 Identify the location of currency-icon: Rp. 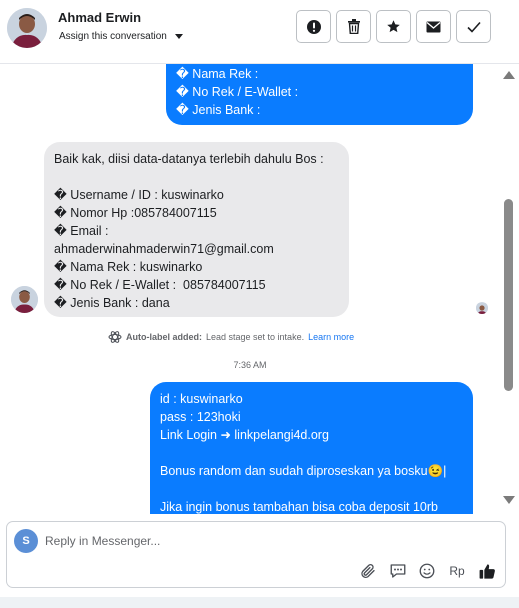
(457, 571).